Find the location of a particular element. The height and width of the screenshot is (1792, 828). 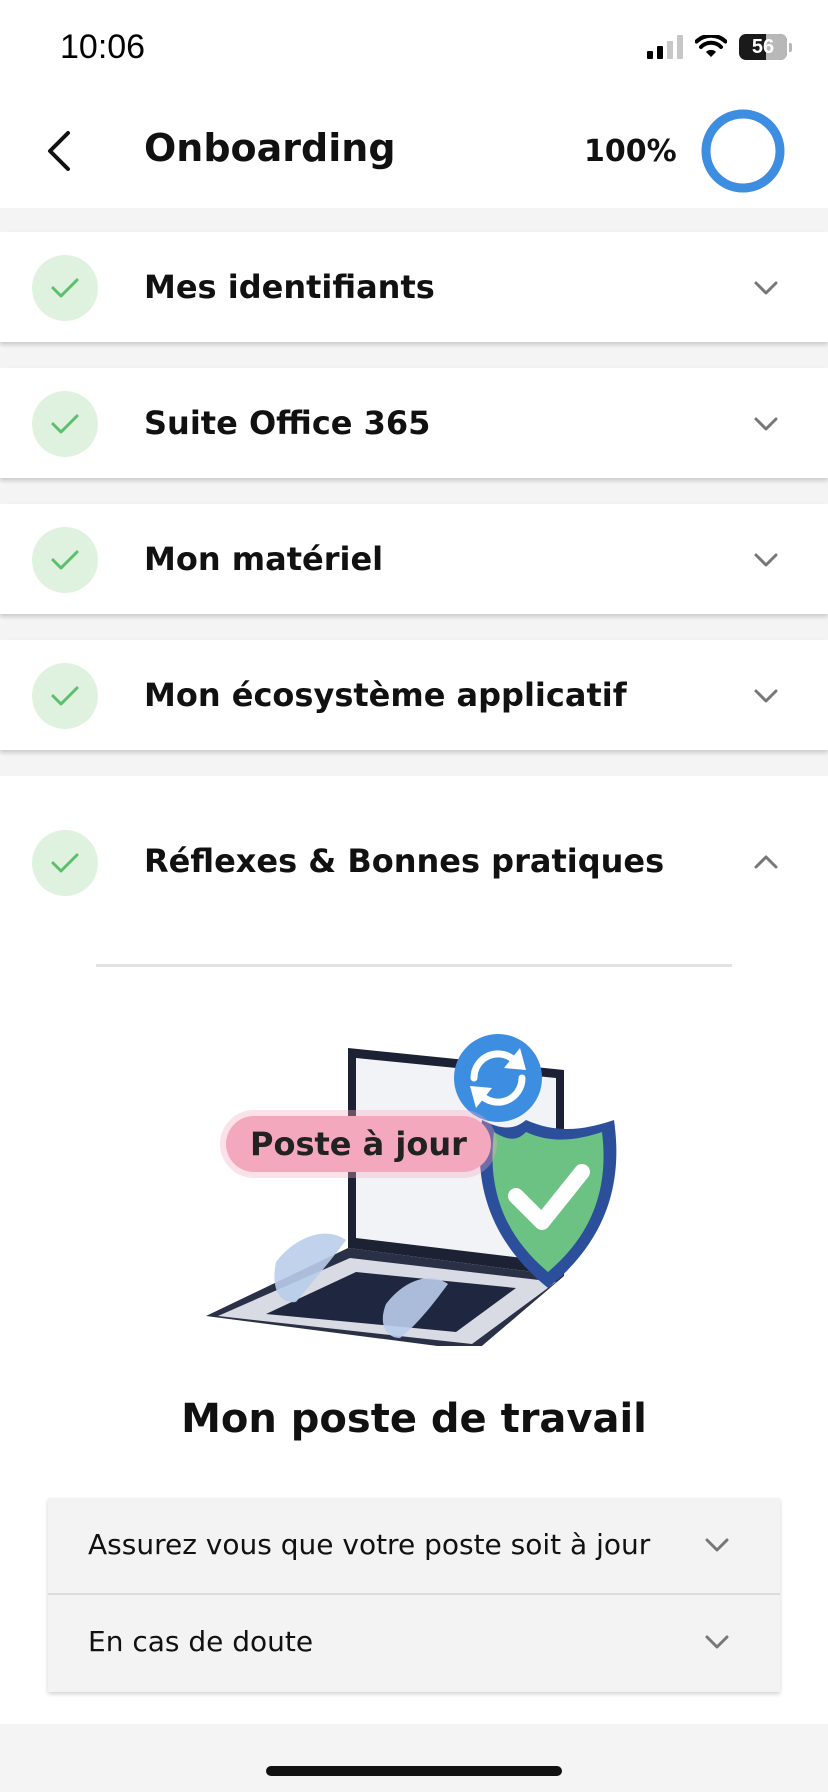

sub-item-label: En cas de doute is located at coordinates (201, 1641).